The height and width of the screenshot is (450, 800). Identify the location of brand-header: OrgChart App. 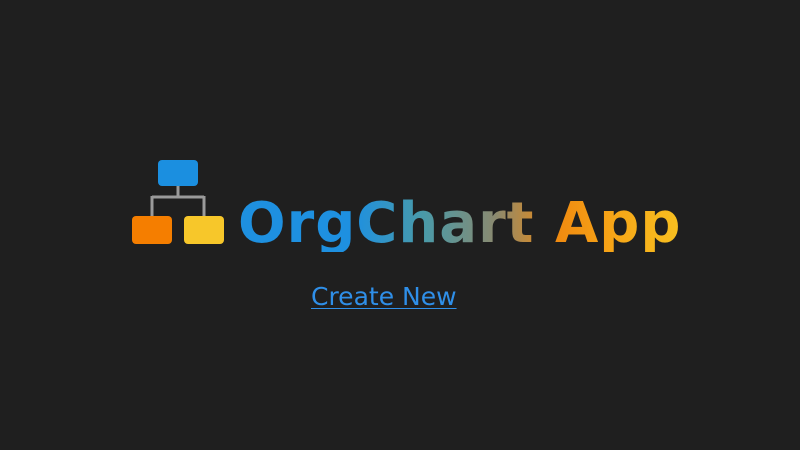
(406, 206).